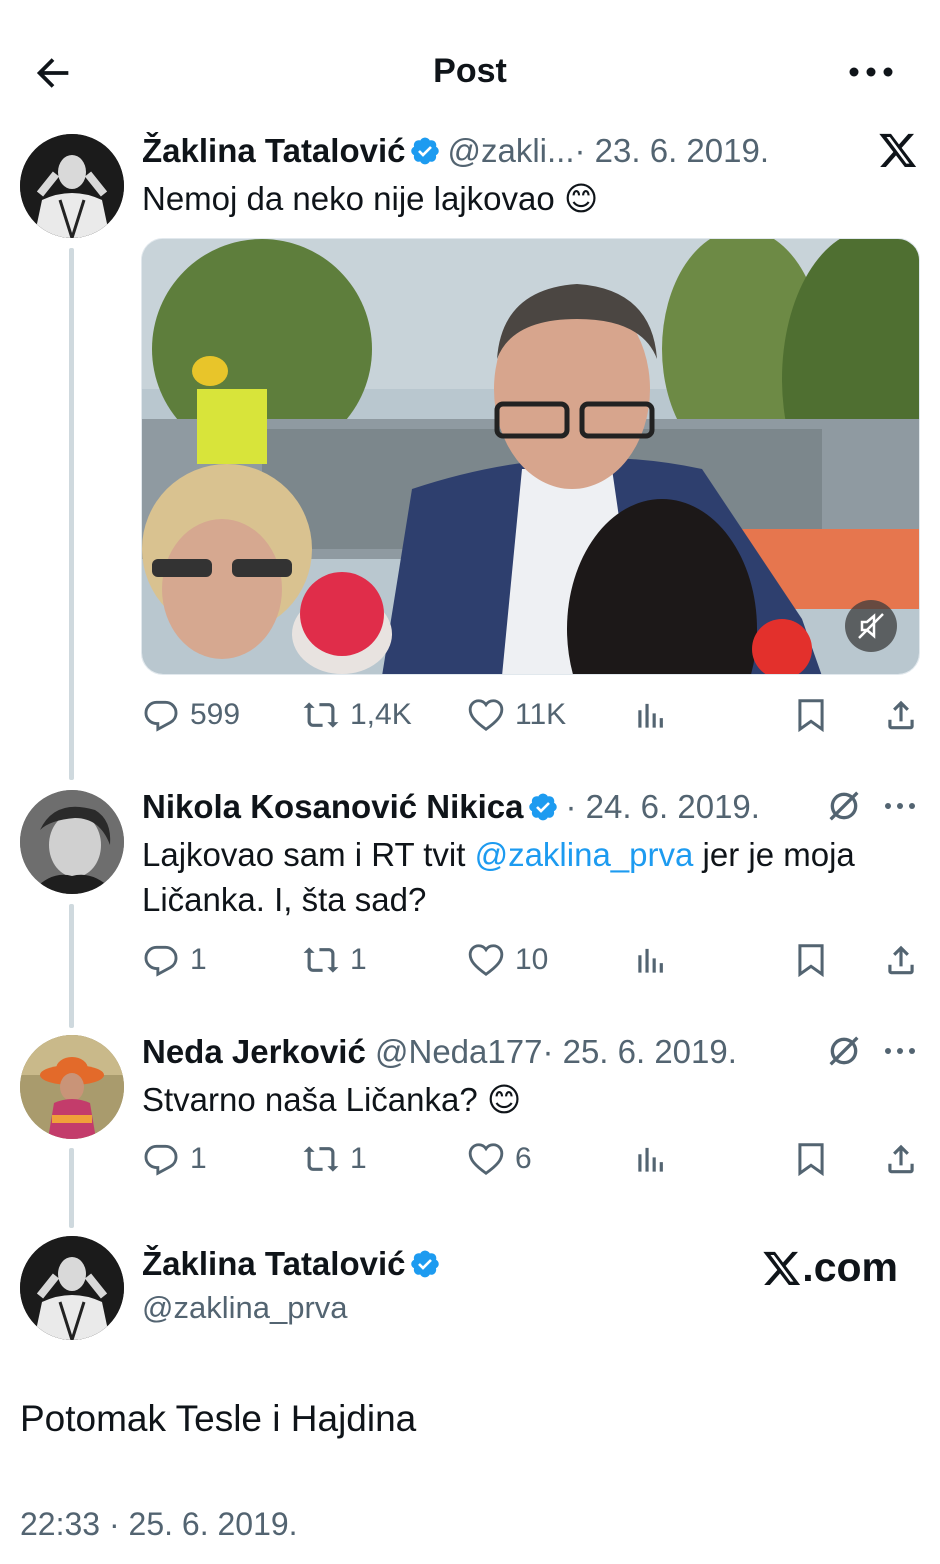  What do you see at coordinates (523, 1158) in the screenshot?
I see `like-count: 6` at bounding box center [523, 1158].